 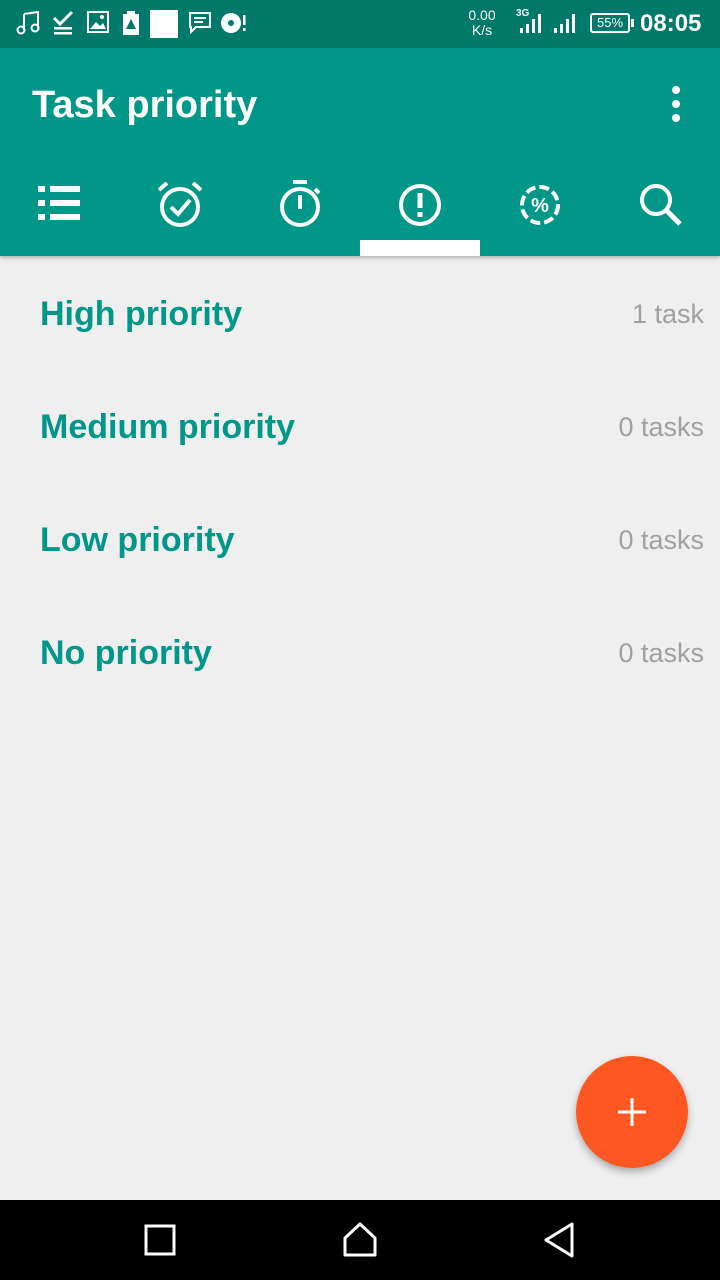 I want to click on more-vert-icon, so click(x=676, y=104).